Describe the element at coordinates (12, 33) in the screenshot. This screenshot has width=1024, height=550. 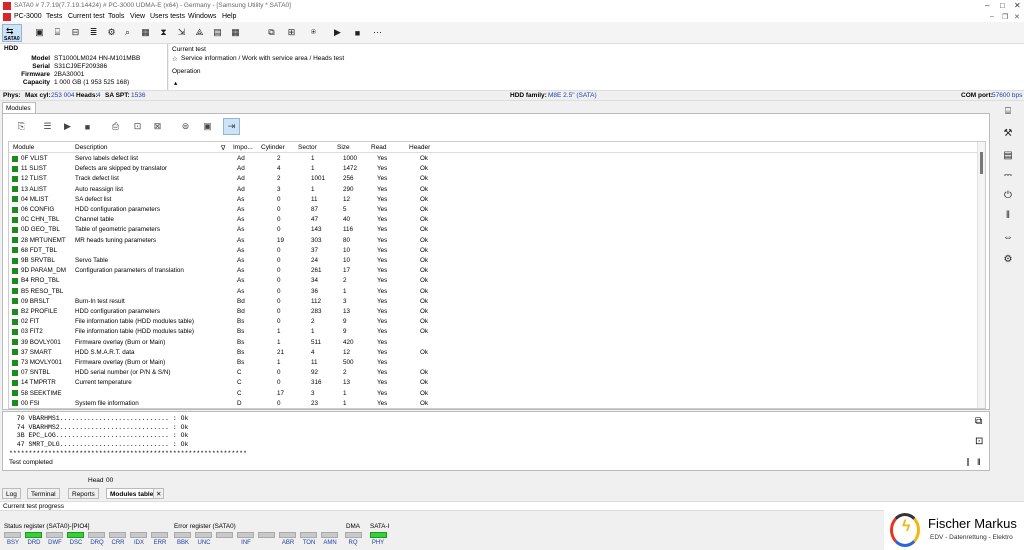
I see `sata-port-button: ⇆ SATA0` at that location.